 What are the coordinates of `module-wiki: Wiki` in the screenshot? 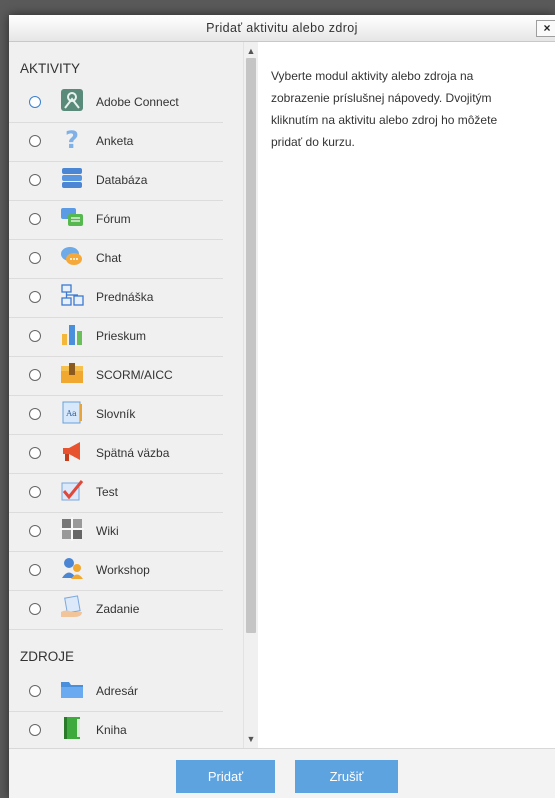 It's located at (116, 532).